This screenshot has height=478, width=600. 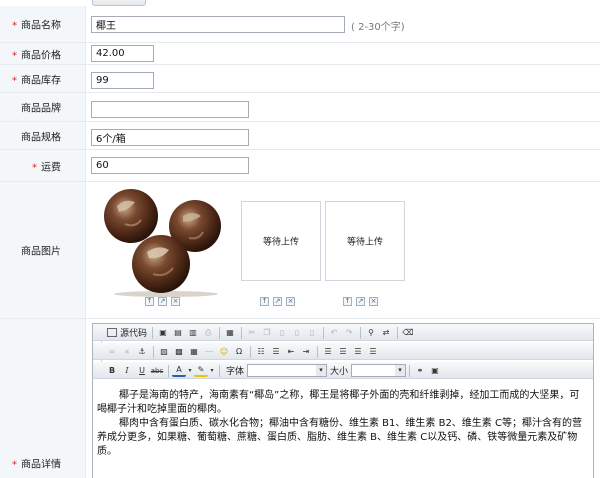 What do you see at coordinates (339, 372) in the screenshot?
I see `size-label: 大小` at bounding box center [339, 372].